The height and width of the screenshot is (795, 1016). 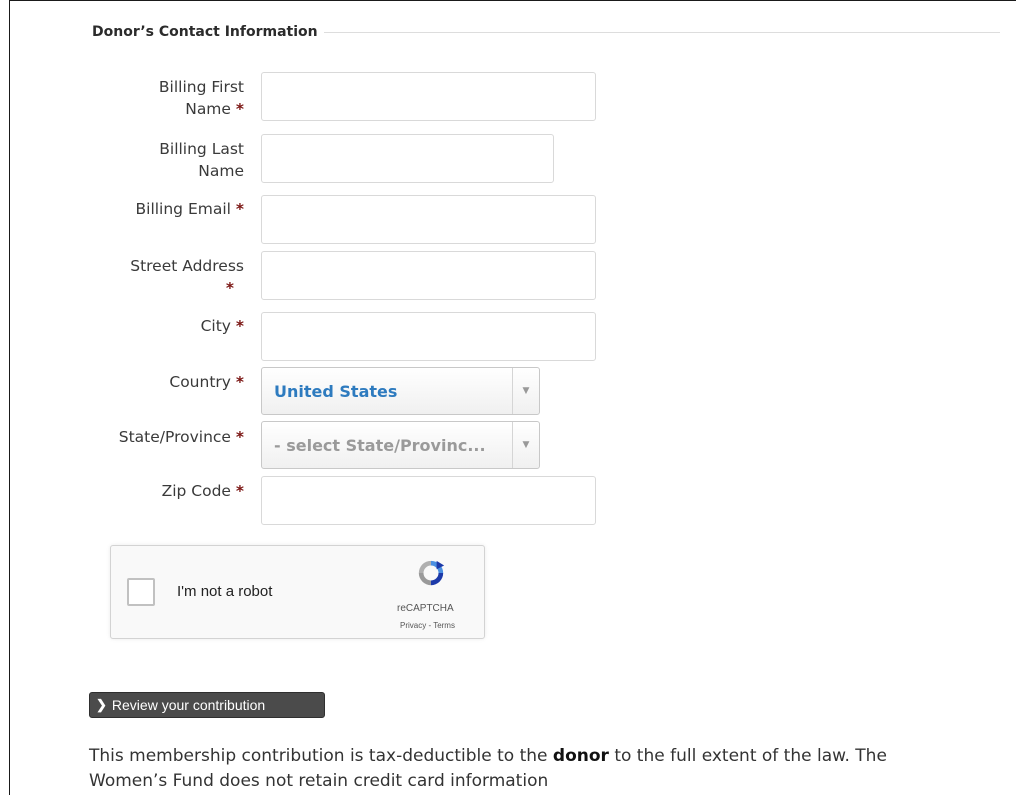 What do you see at coordinates (174, 437) in the screenshot?
I see `state-label-text: State/Province` at bounding box center [174, 437].